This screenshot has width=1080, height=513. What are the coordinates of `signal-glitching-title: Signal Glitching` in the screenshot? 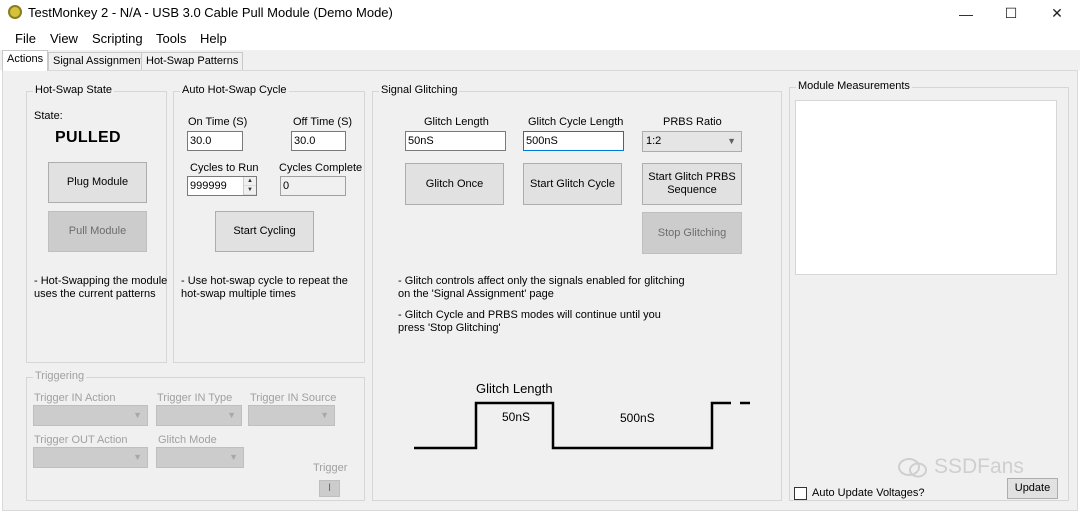 It's located at (419, 90).